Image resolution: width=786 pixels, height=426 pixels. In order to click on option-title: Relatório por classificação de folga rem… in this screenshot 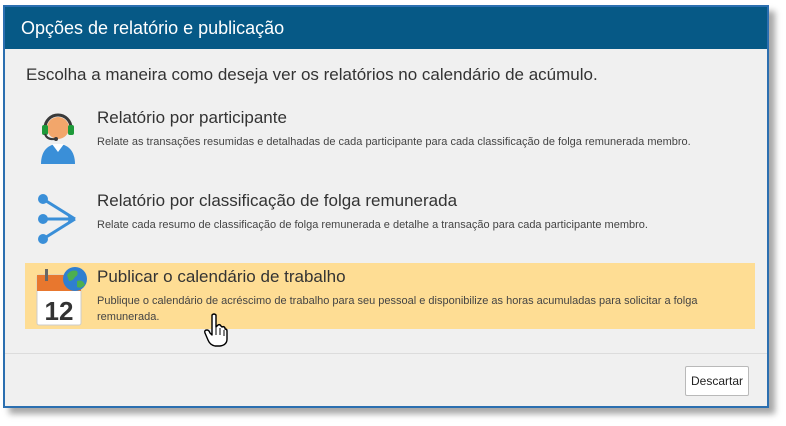, I will do `click(277, 200)`.